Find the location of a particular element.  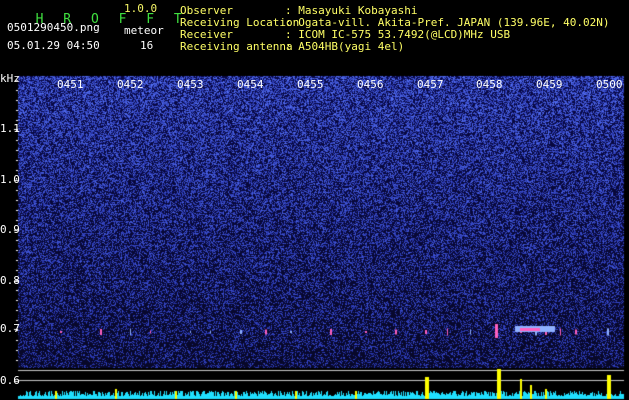

time-tick-label: 0456 is located at coordinates (370, 84).